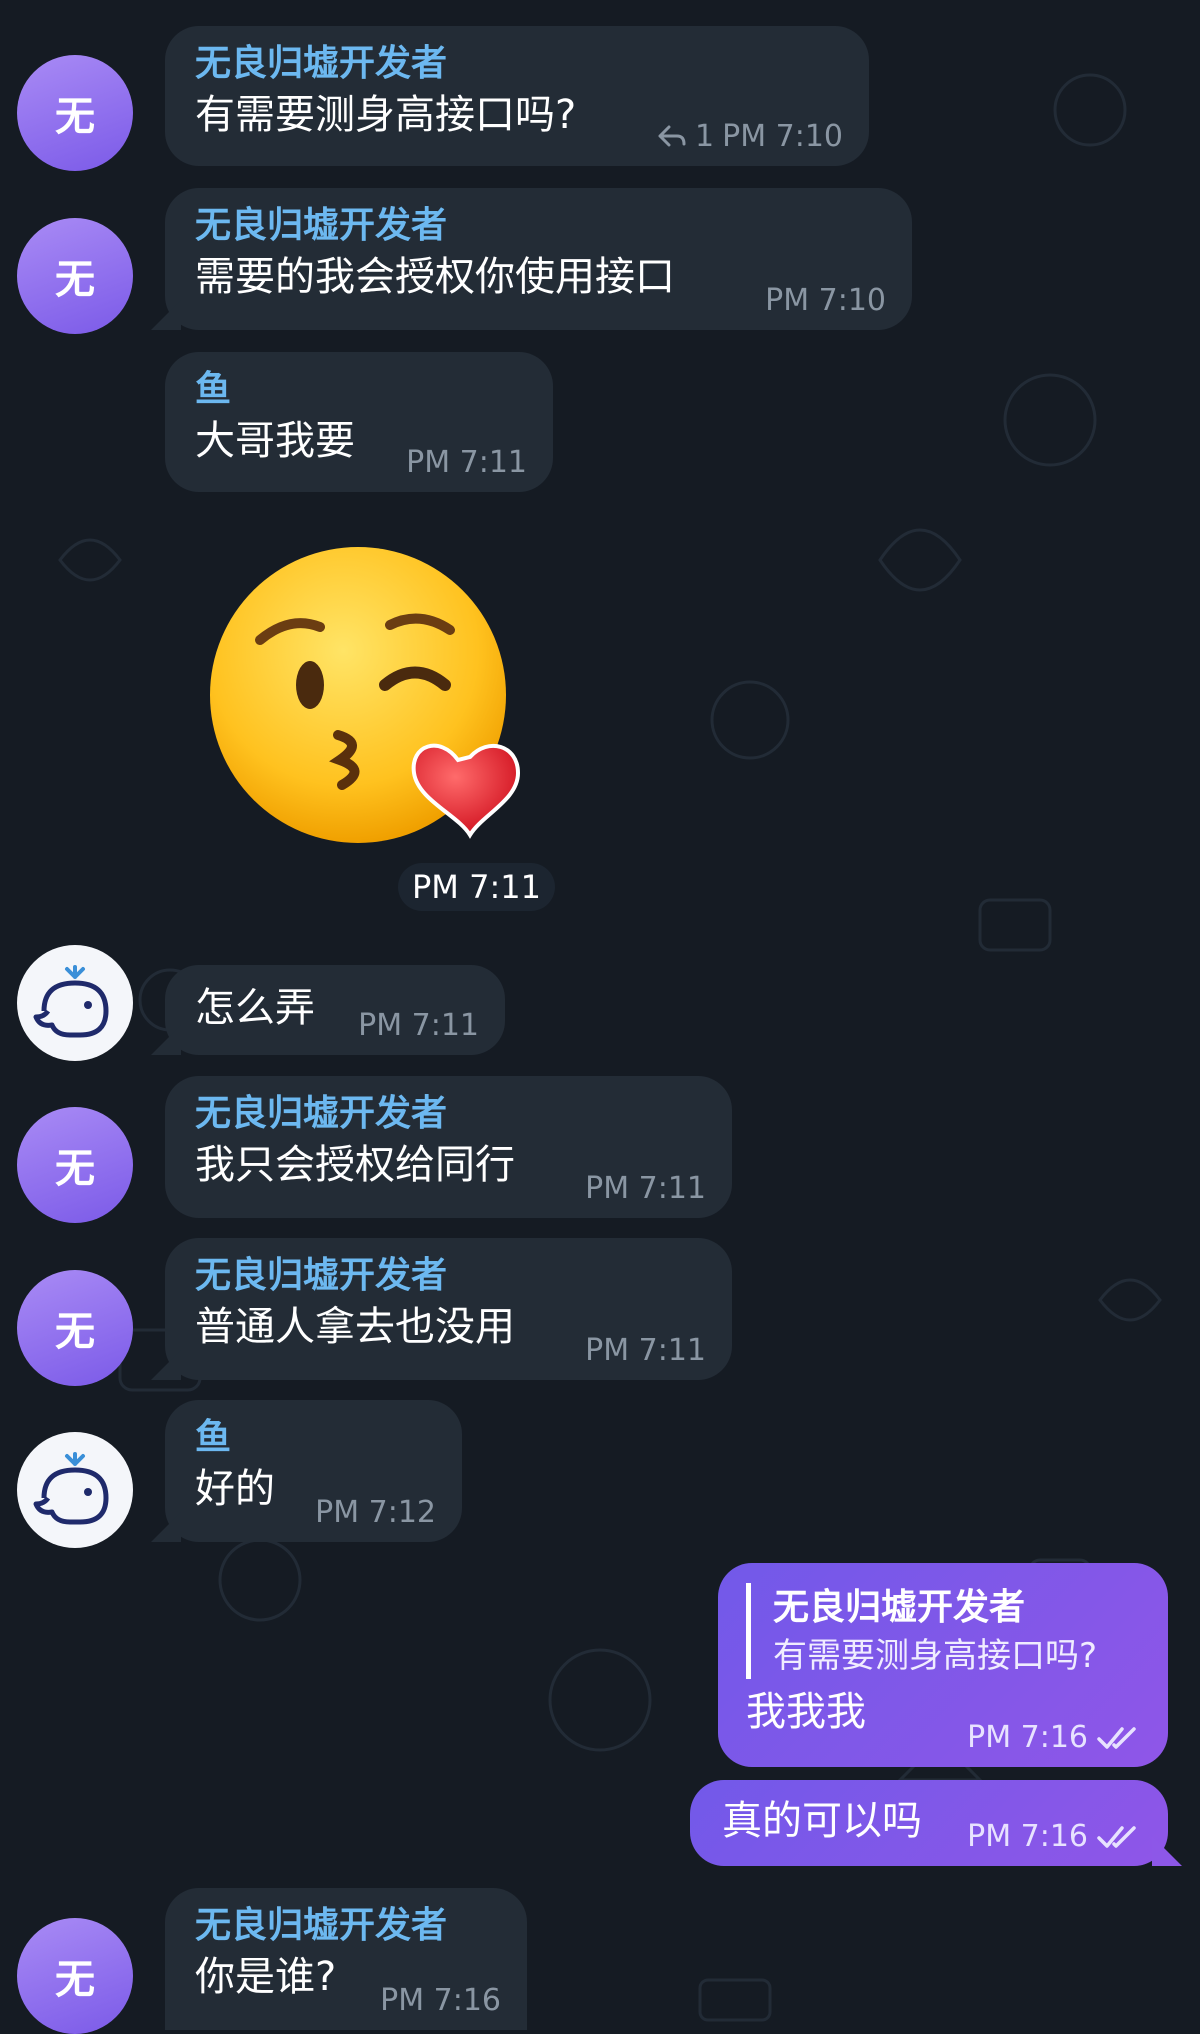 Image resolution: width=1200 pixels, height=2034 pixels. What do you see at coordinates (943, 1631) in the screenshot?
I see `reply-quote: 无良归墟开发者 有需要测身高接口吗?` at bounding box center [943, 1631].